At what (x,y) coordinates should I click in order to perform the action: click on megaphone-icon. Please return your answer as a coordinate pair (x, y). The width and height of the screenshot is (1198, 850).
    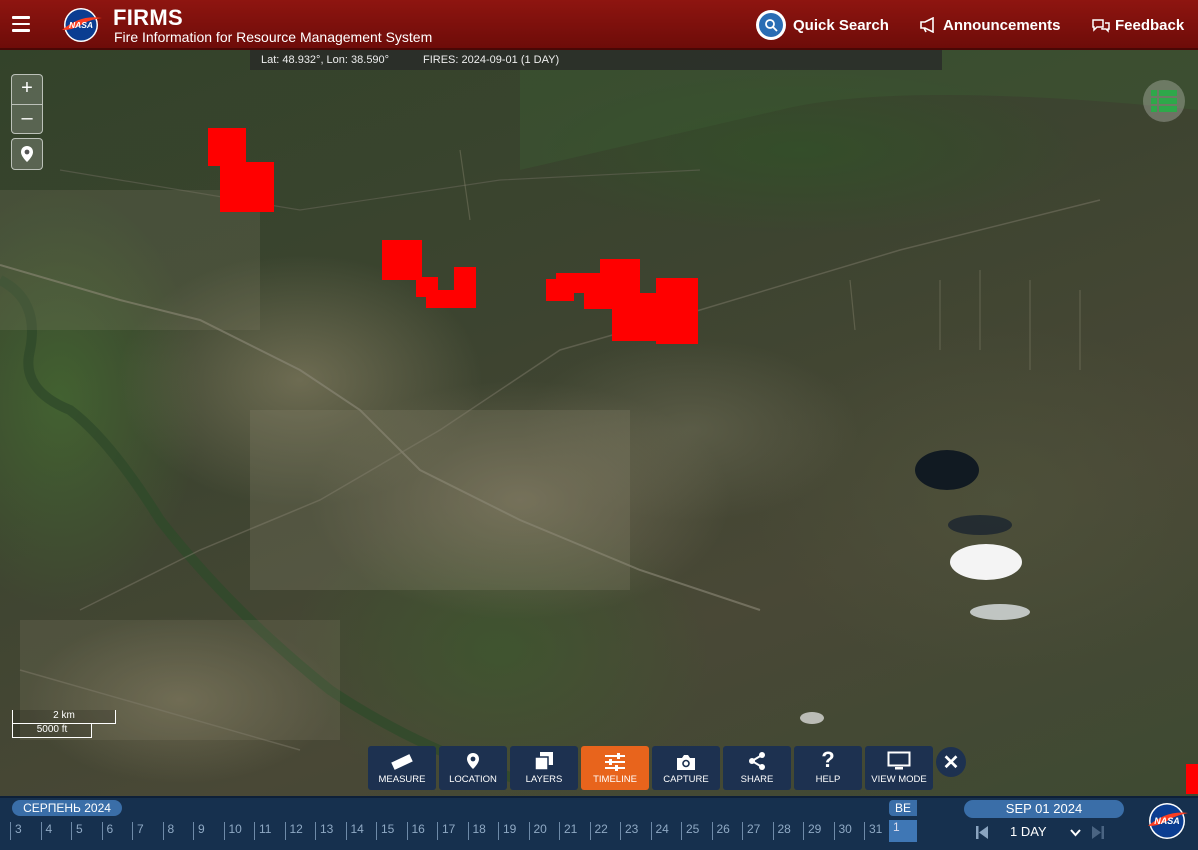
    Looking at the image, I should click on (927, 25).